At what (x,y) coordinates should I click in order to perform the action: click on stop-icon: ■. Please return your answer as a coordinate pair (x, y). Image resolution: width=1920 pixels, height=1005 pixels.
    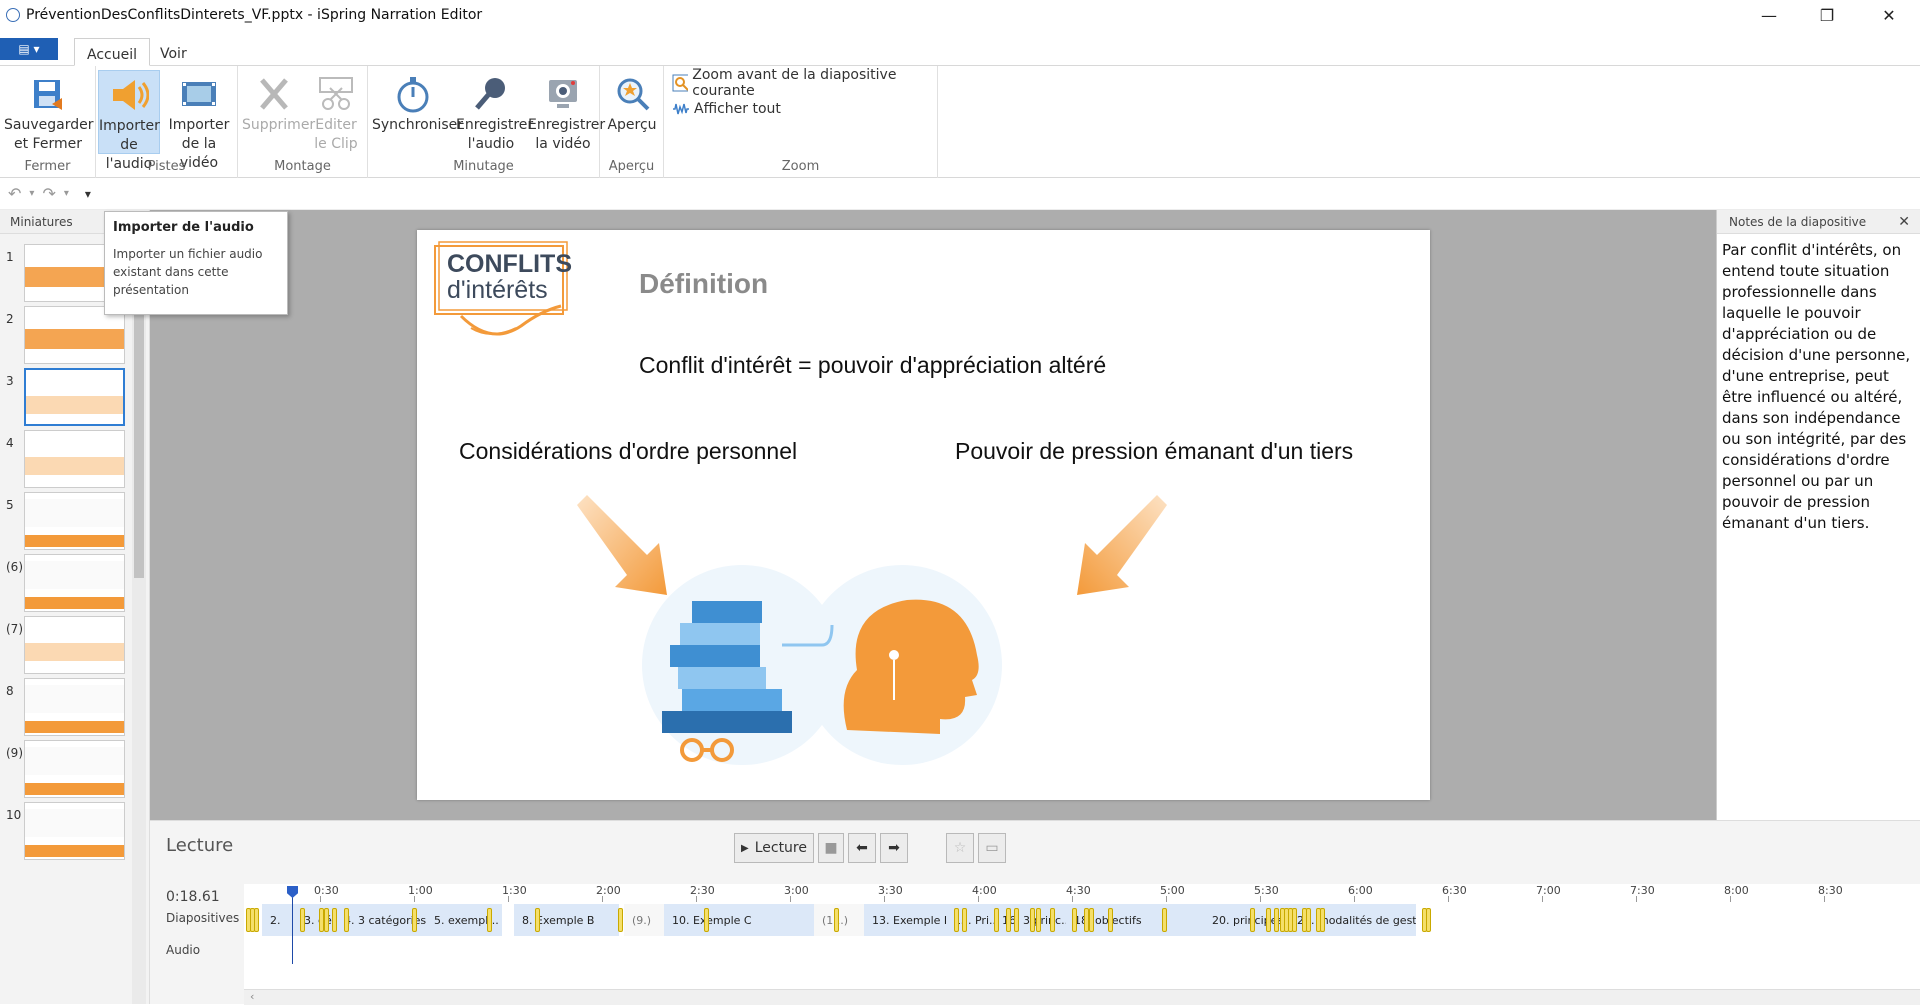
    Looking at the image, I should click on (831, 848).